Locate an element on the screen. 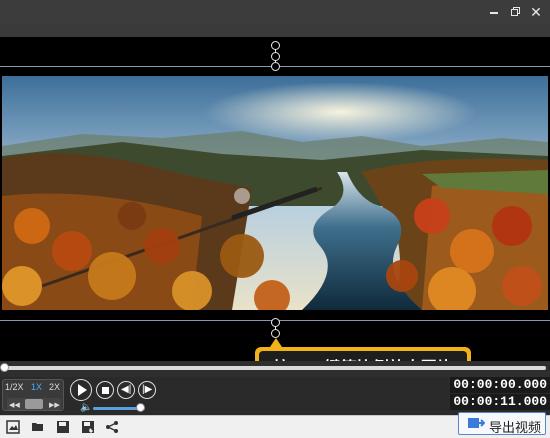  timeline is located at coordinates (275, 369).